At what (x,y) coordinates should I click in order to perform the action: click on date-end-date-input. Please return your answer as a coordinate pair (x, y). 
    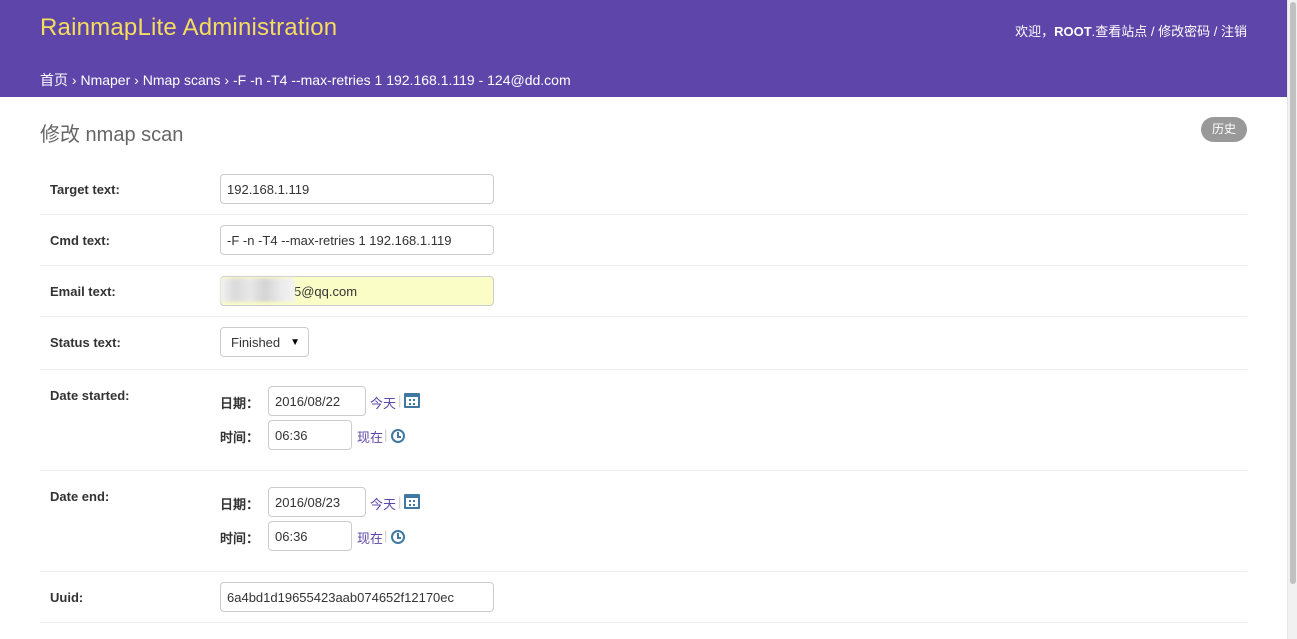
    Looking at the image, I should click on (317, 502).